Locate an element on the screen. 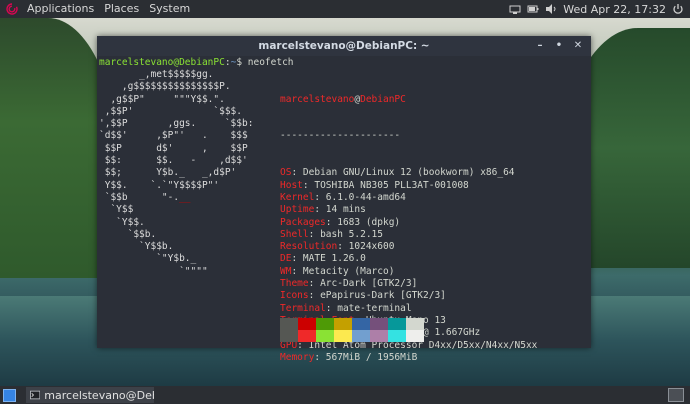 The width and height of the screenshot is (690, 404). info-row: Memory: 567MiB / 1956MiB is located at coordinates (349, 357).